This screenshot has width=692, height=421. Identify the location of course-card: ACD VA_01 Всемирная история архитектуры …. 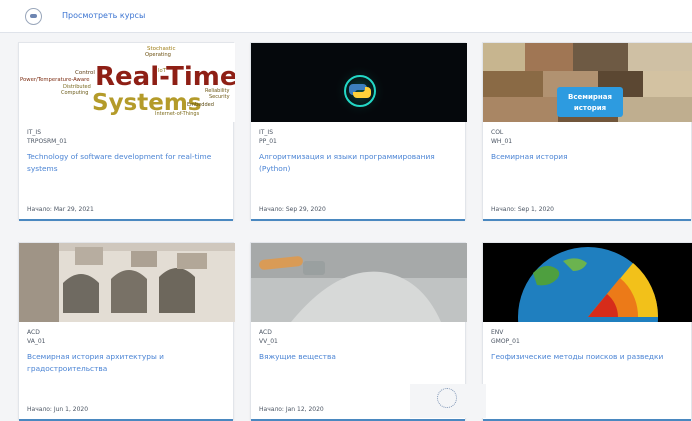
(126, 331).